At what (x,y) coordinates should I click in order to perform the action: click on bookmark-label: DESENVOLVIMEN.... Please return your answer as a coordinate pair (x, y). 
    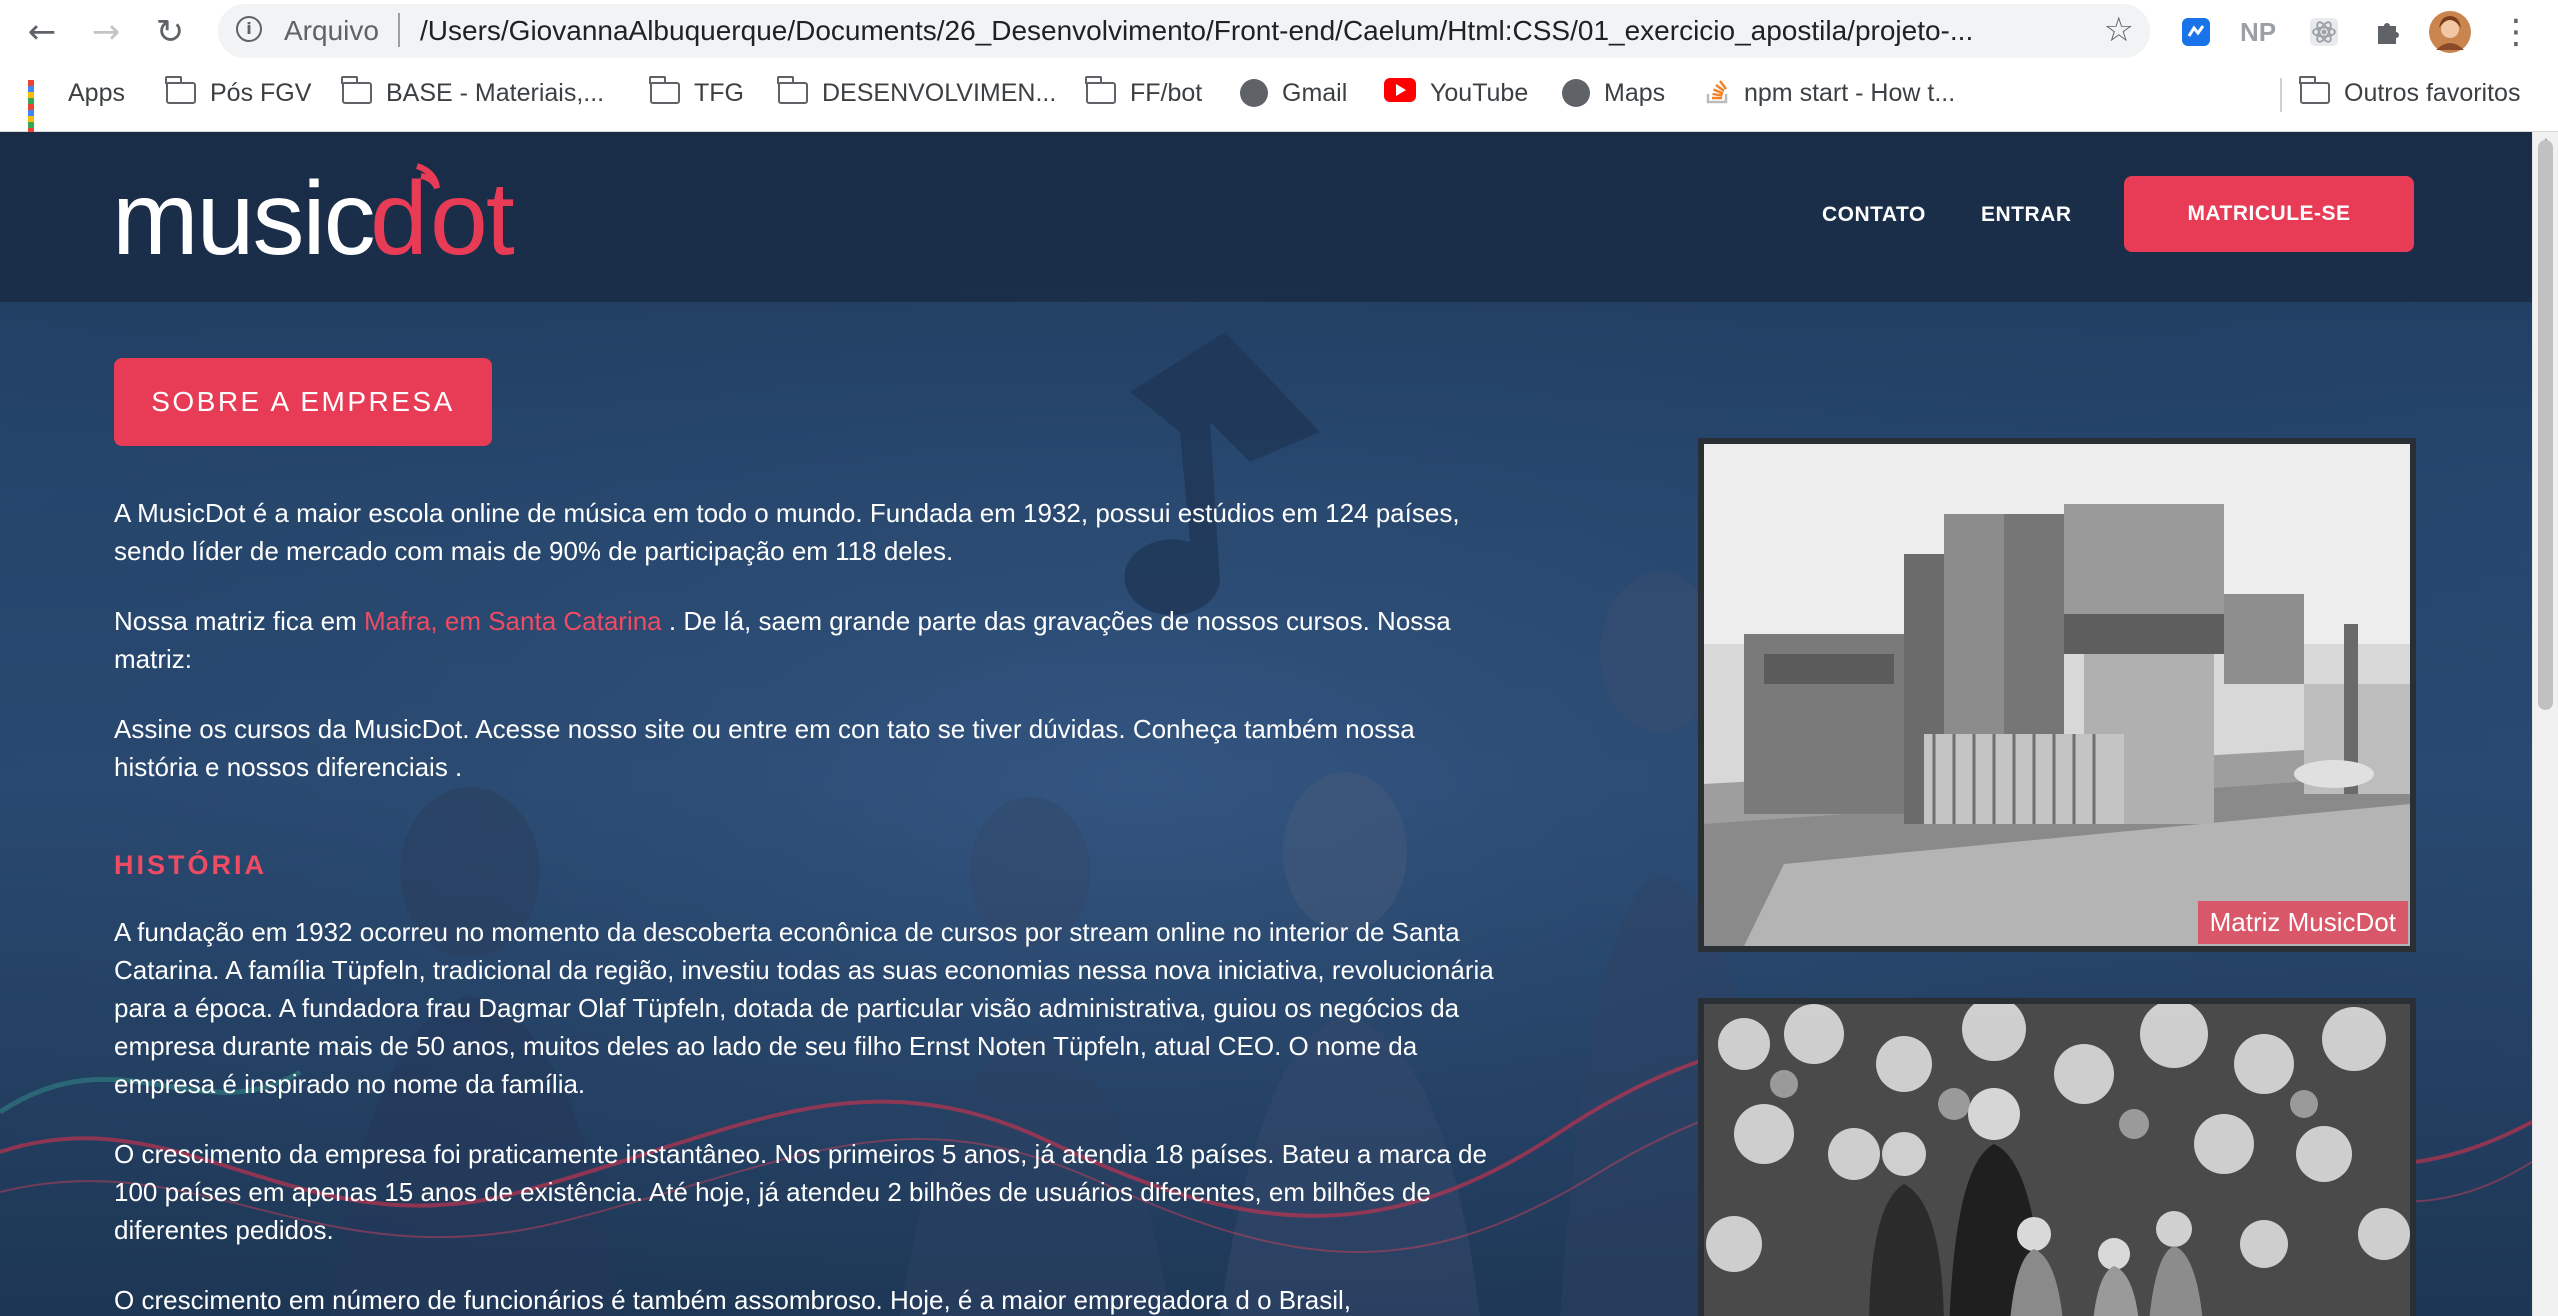
    Looking at the image, I should click on (939, 92).